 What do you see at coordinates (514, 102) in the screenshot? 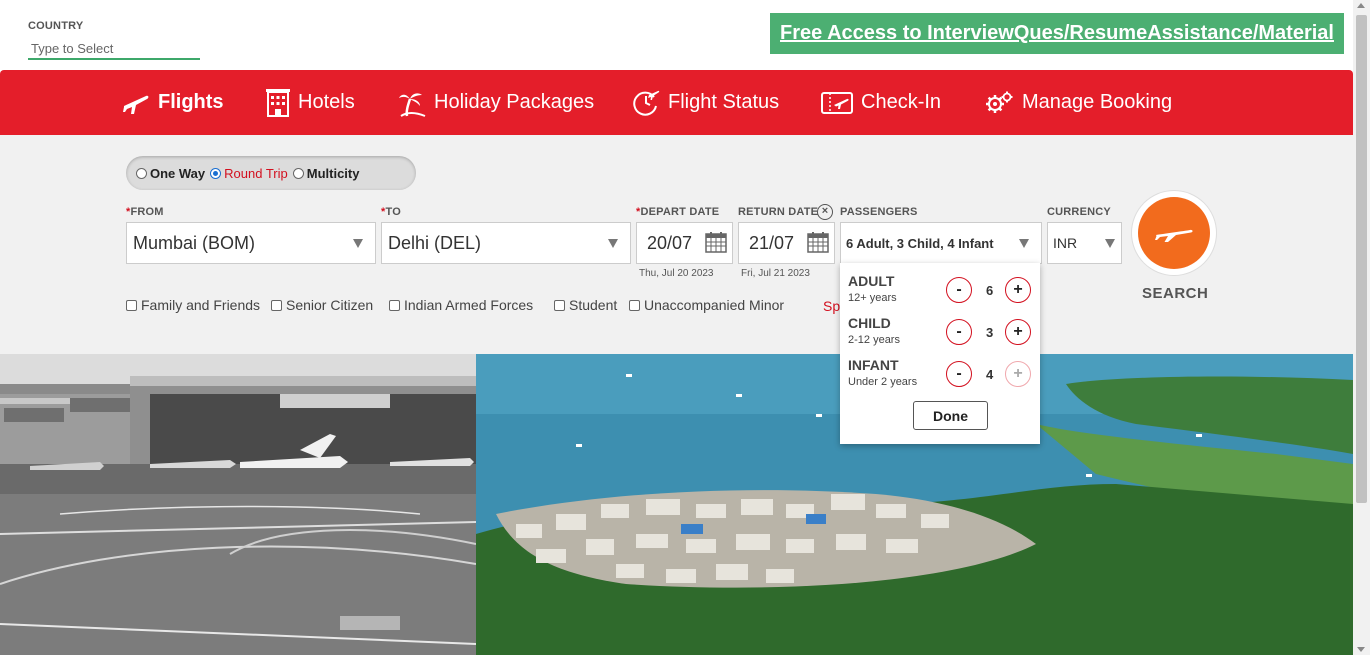
I see `nav-label-holiday-packages: Holiday Packages` at bounding box center [514, 102].